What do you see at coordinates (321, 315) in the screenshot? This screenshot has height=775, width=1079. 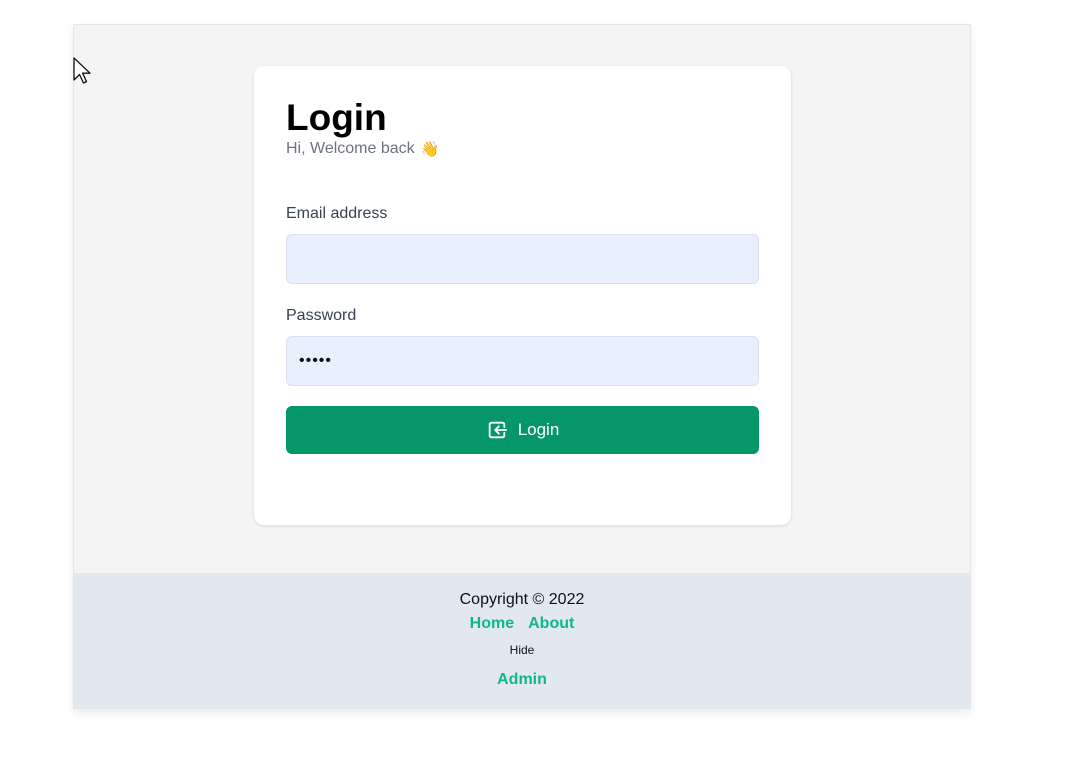 I see `password-label: Password` at bounding box center [321, 315].